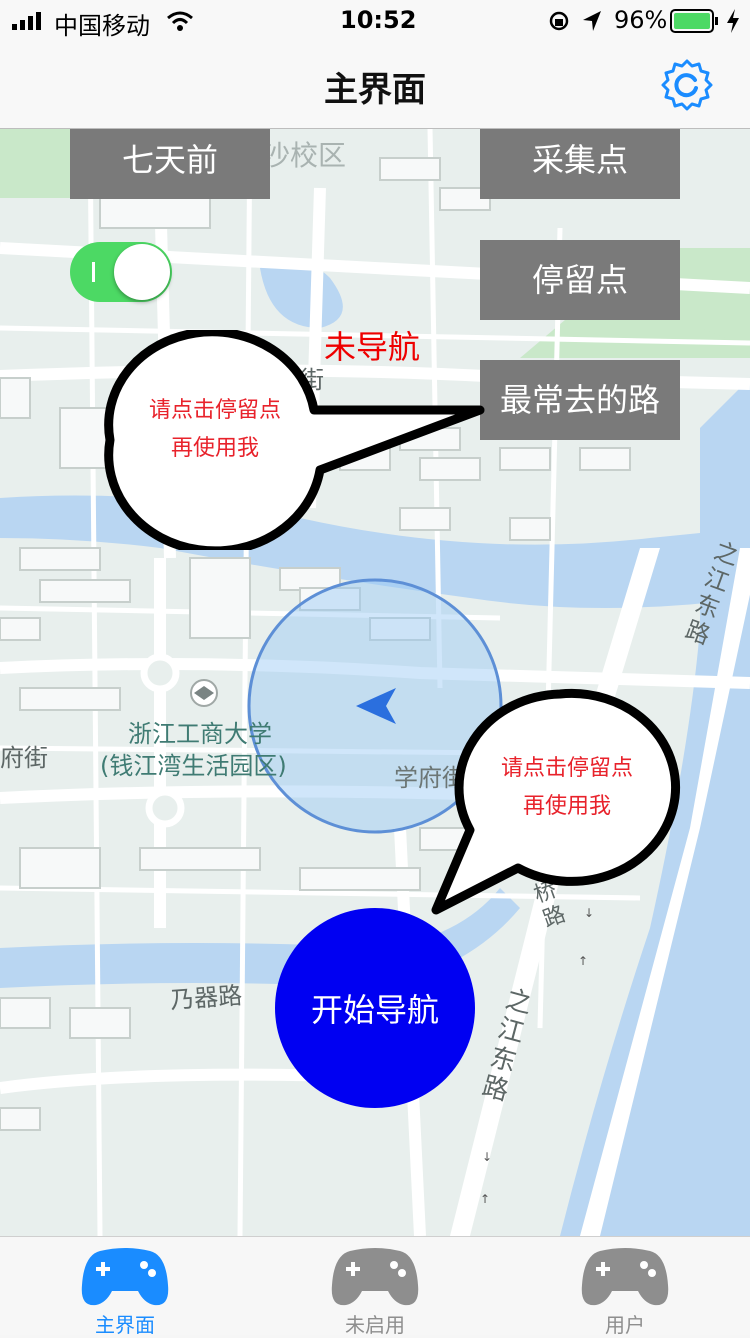 The height and width of the screenshot is (1338, 750). Describe the element at coordinates (687, 85) in the screenshot. I see `settings-gear-icon` at that location.